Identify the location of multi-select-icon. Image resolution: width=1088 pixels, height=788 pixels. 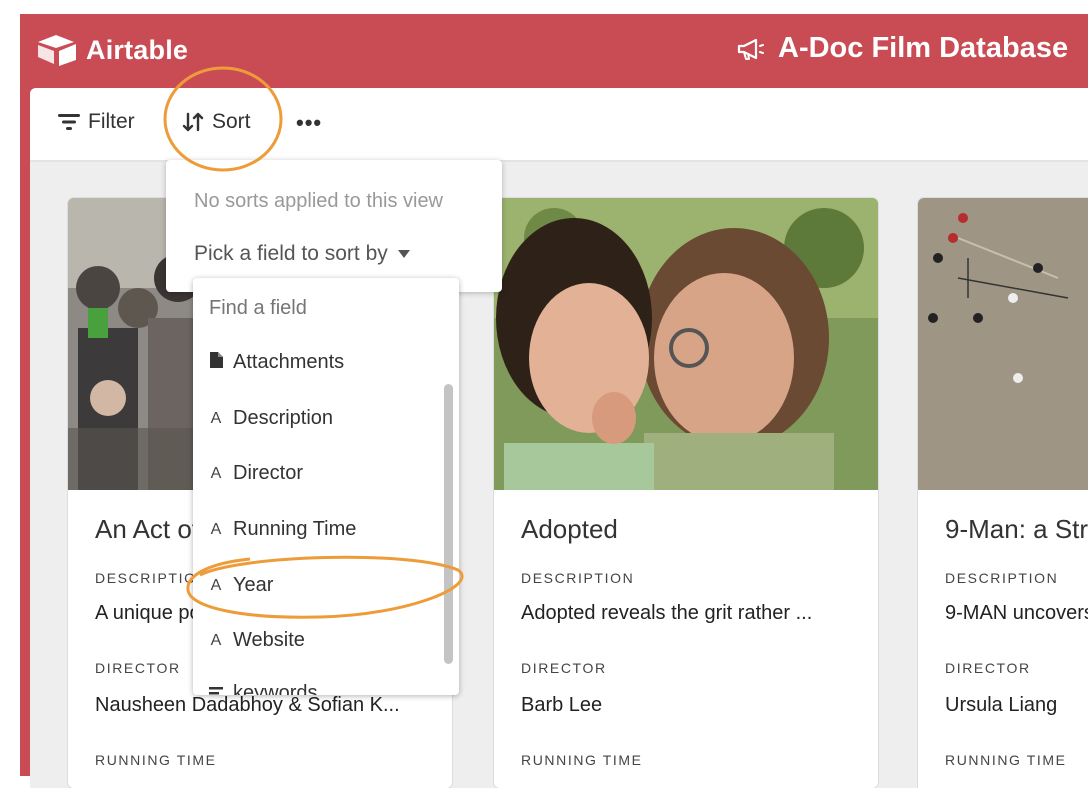
(216, 690).